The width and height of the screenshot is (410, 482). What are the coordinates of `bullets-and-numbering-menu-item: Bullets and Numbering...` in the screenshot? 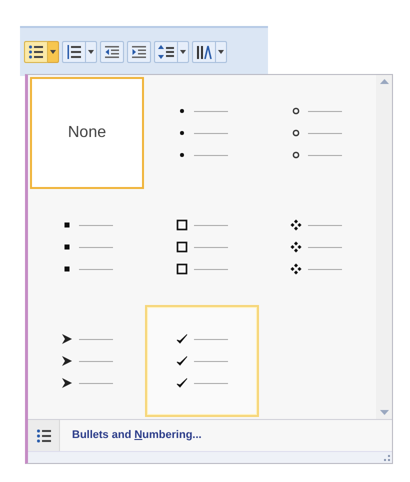 It's located at (137, 435).